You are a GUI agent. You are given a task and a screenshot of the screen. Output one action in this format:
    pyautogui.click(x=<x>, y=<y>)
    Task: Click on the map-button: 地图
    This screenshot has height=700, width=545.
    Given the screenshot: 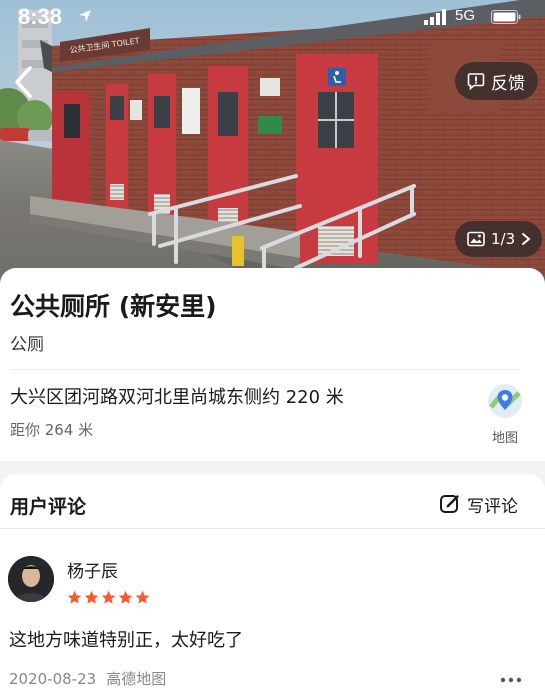 What is the action you would take?
    pyautogui.click(x=505, y=414)
    